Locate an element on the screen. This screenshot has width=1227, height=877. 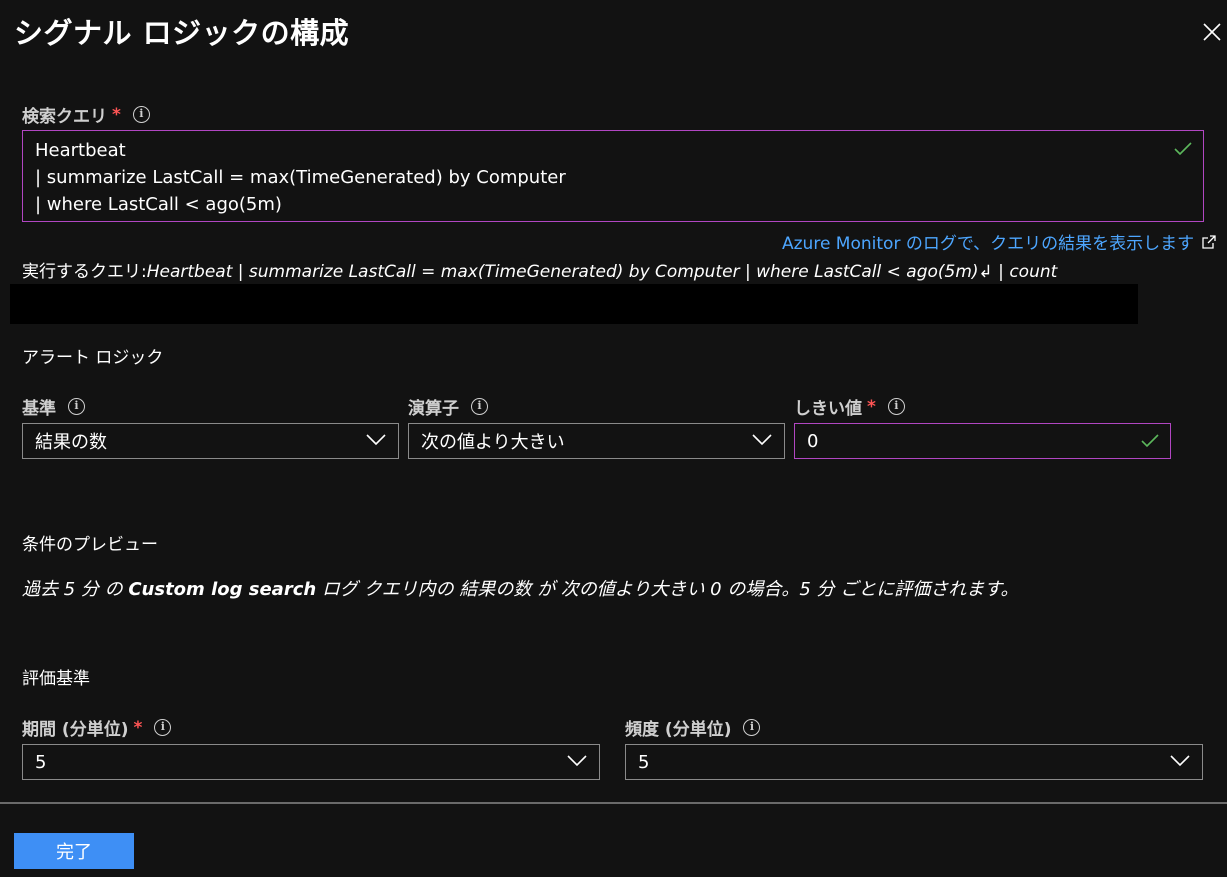
preview-text-part1: 過去 5 分 の is located at coordinates (75, 589).